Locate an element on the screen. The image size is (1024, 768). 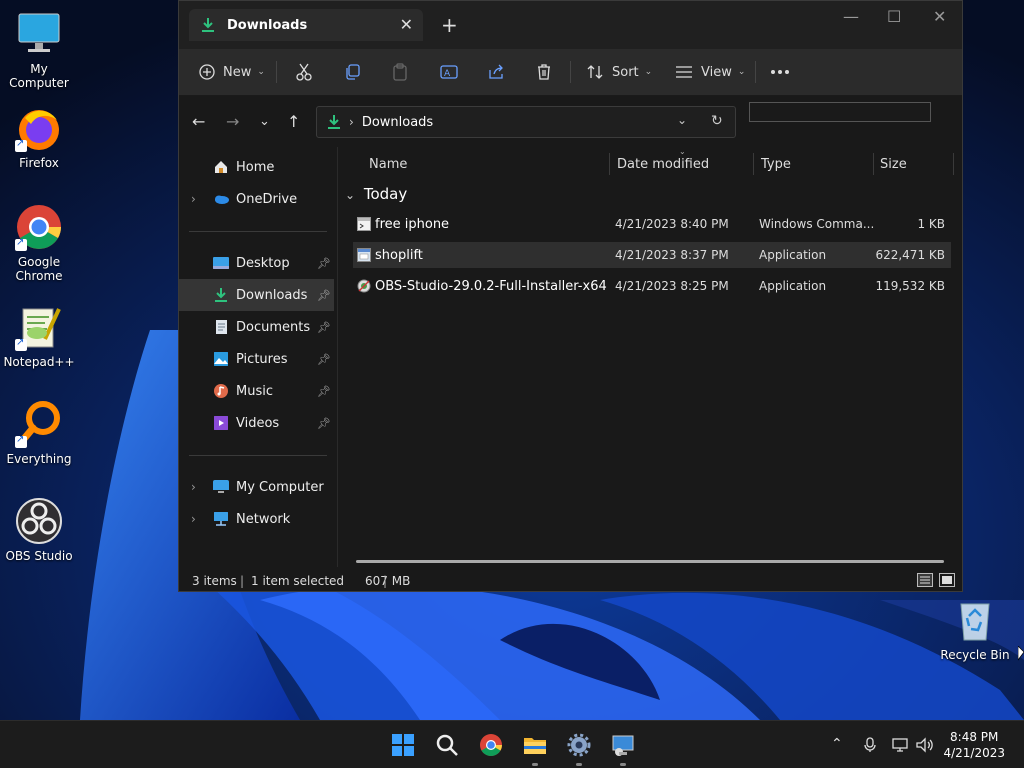
sidebar-item-network: › Network is located at coordinates (256, 519).